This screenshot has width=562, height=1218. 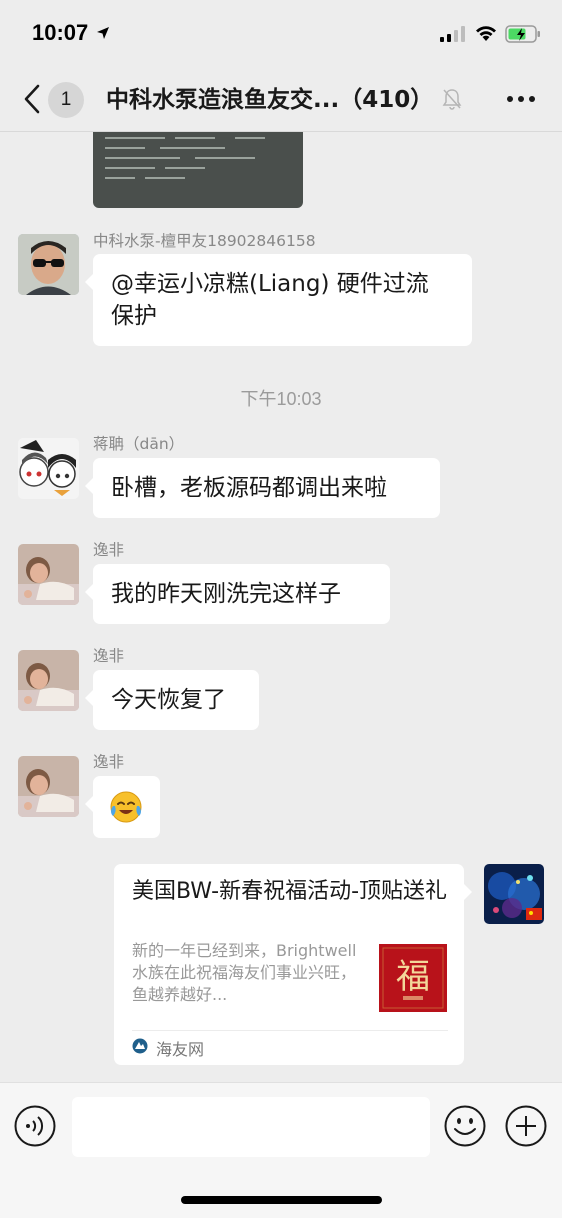 I want to click on sender-name: 中科水泵-檀甲友18902846158, so click(x=204, y=241).